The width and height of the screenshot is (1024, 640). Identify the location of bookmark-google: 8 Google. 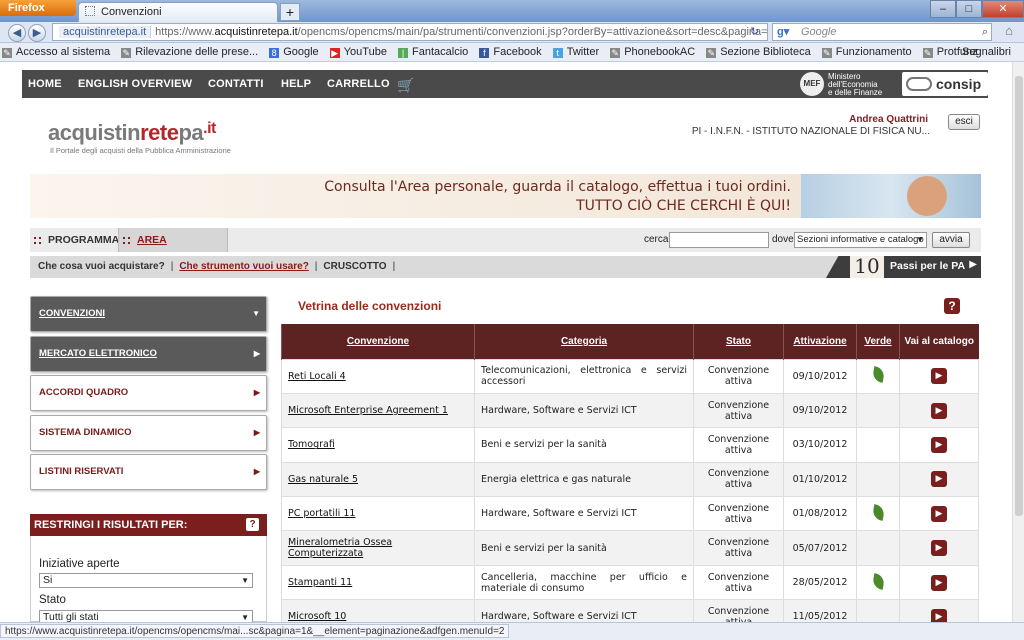
(293, 52).